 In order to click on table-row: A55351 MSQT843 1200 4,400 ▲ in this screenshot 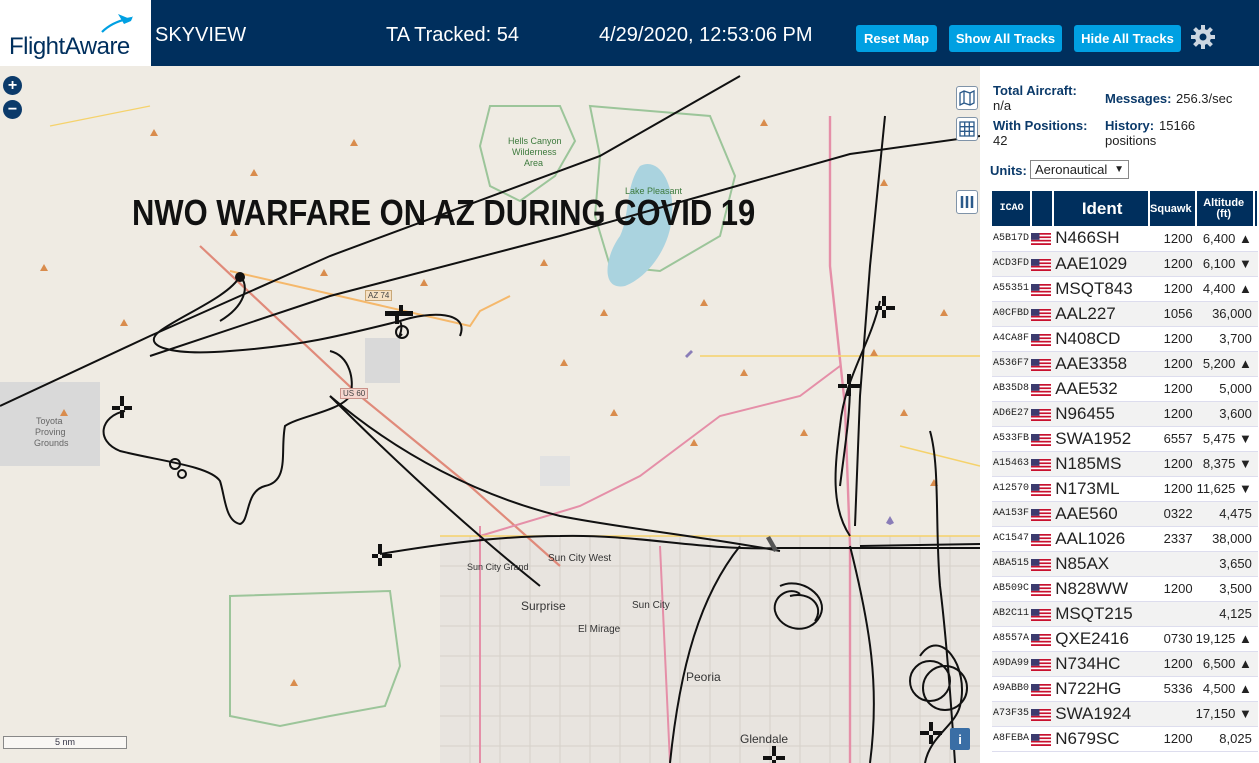, I will do `click(1125, 289)`.